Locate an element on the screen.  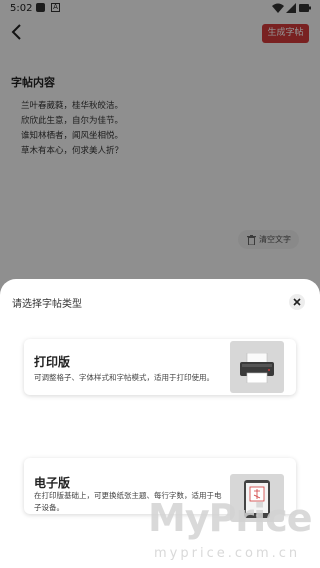
watermark: MyPrice myprice.com.cn is located at coordinates (234, 532).